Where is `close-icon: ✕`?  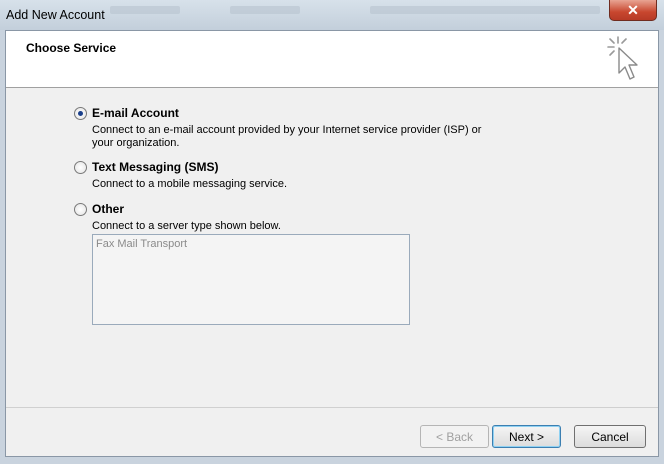 close-icon: ✕ is located at coordinates (633, 9).